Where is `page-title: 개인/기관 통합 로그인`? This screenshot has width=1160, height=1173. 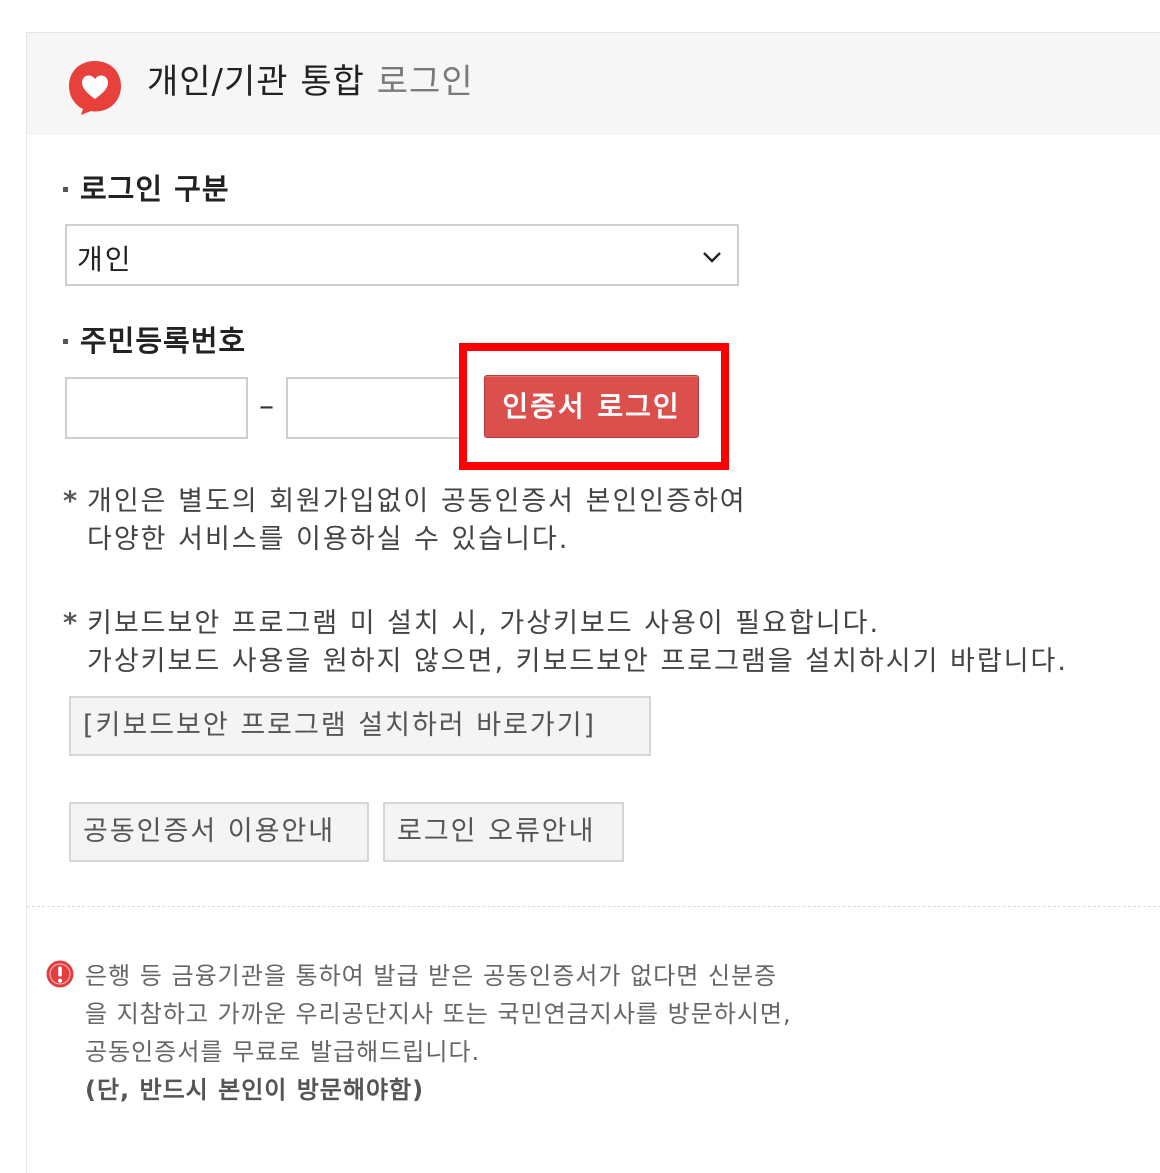
page-title: 개인/기관 통합 로그인 is located at coordinates (310, 82).